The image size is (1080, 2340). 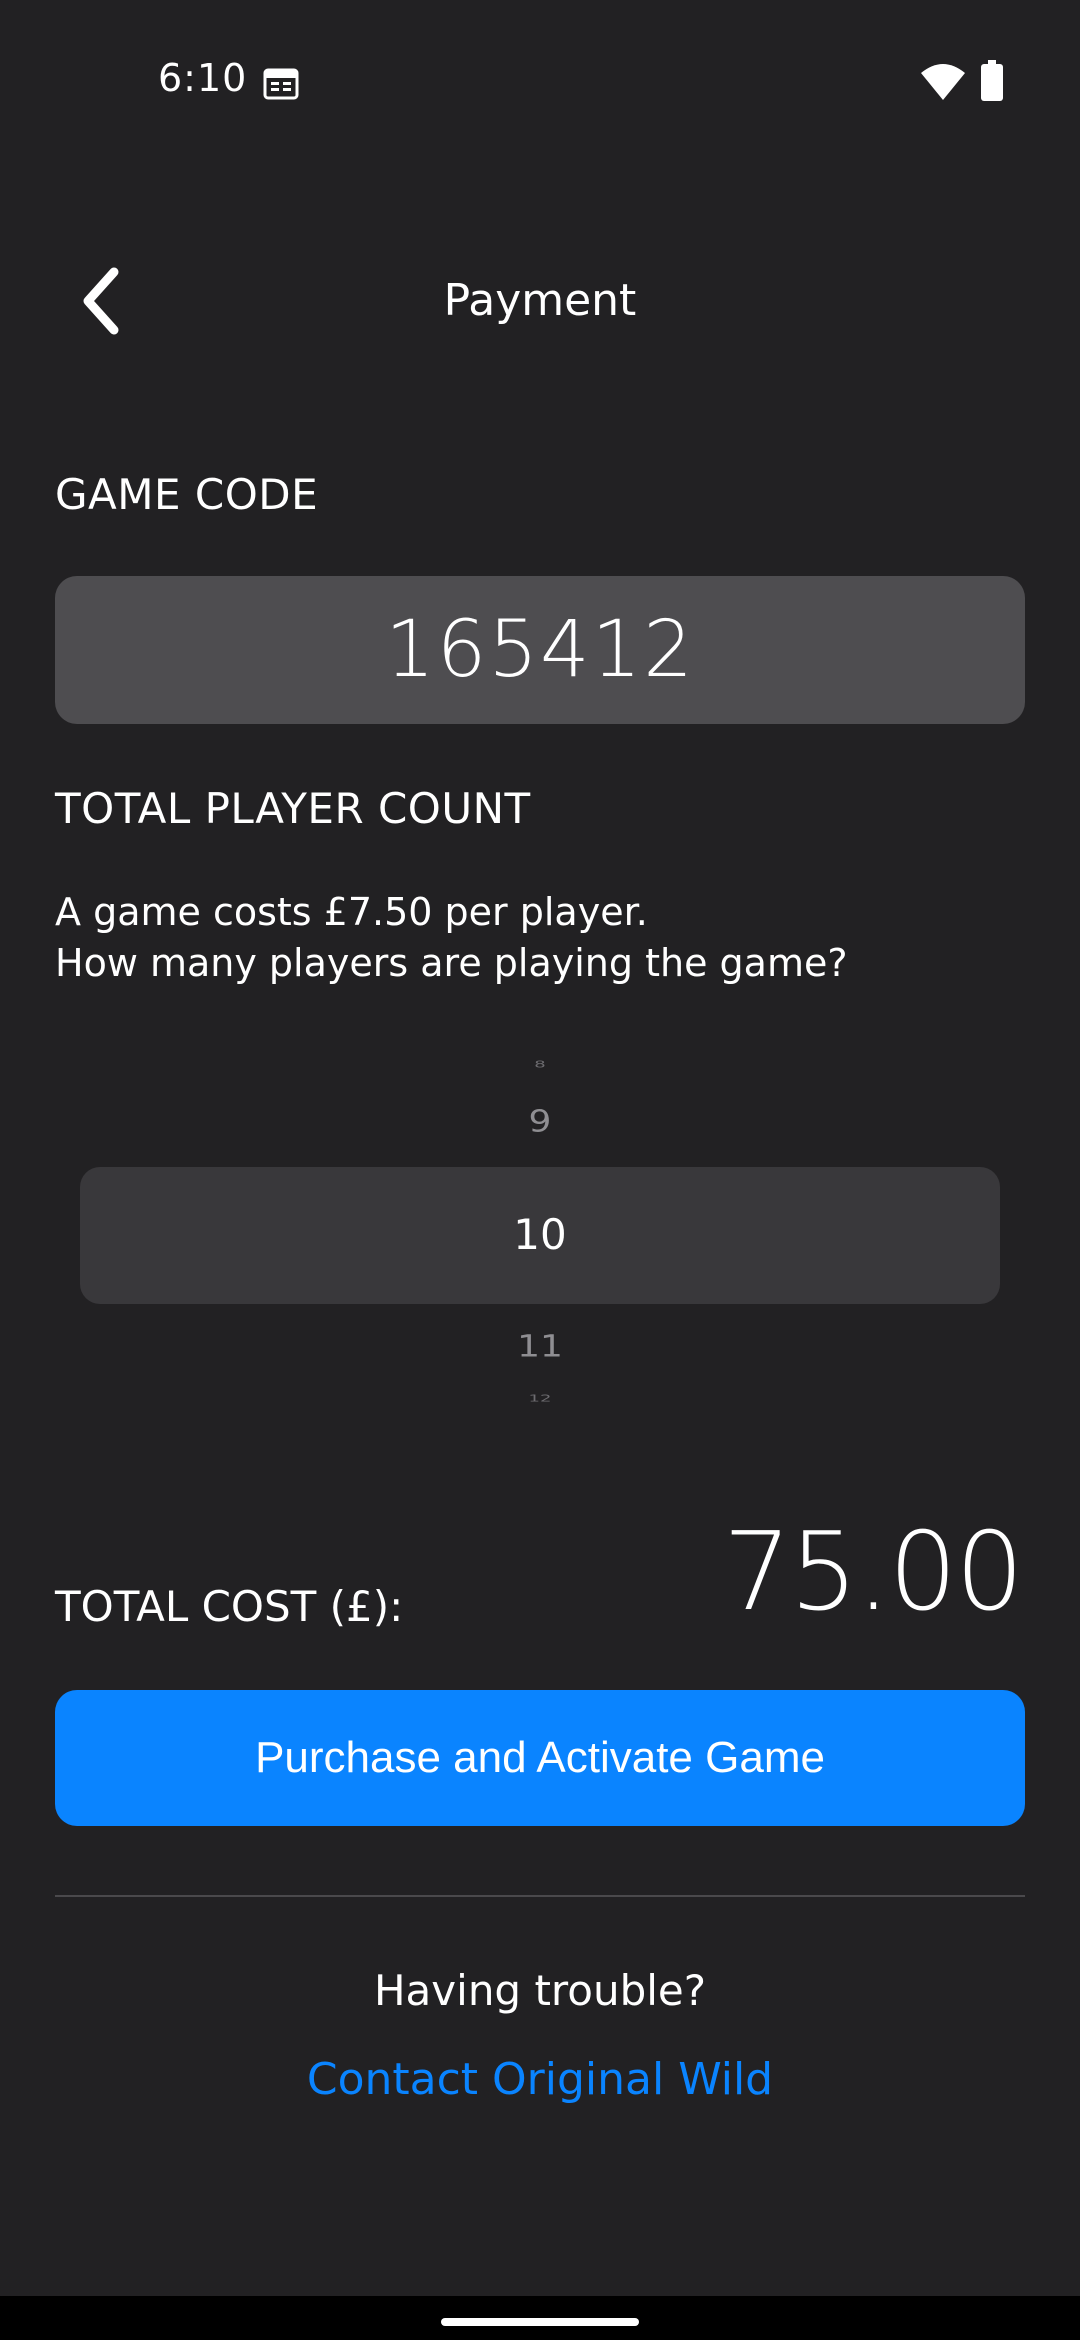 I want to click on trouble-prompt: Having trouble?, so click(x=540, y=1990).